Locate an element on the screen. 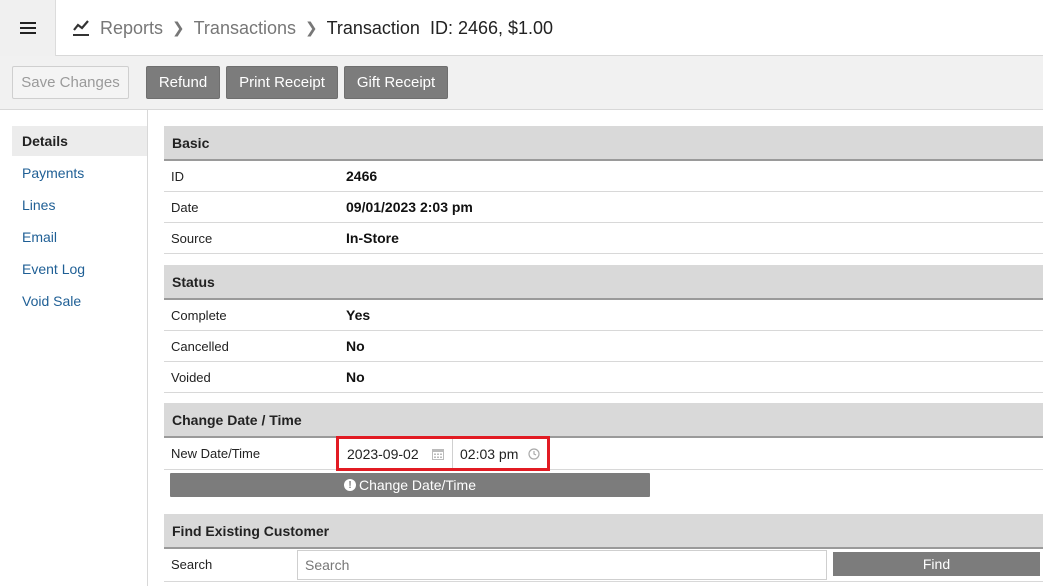 The width and height of the screenshot is (1043, 586). row-label: Date is located at coordinates (185, 207).